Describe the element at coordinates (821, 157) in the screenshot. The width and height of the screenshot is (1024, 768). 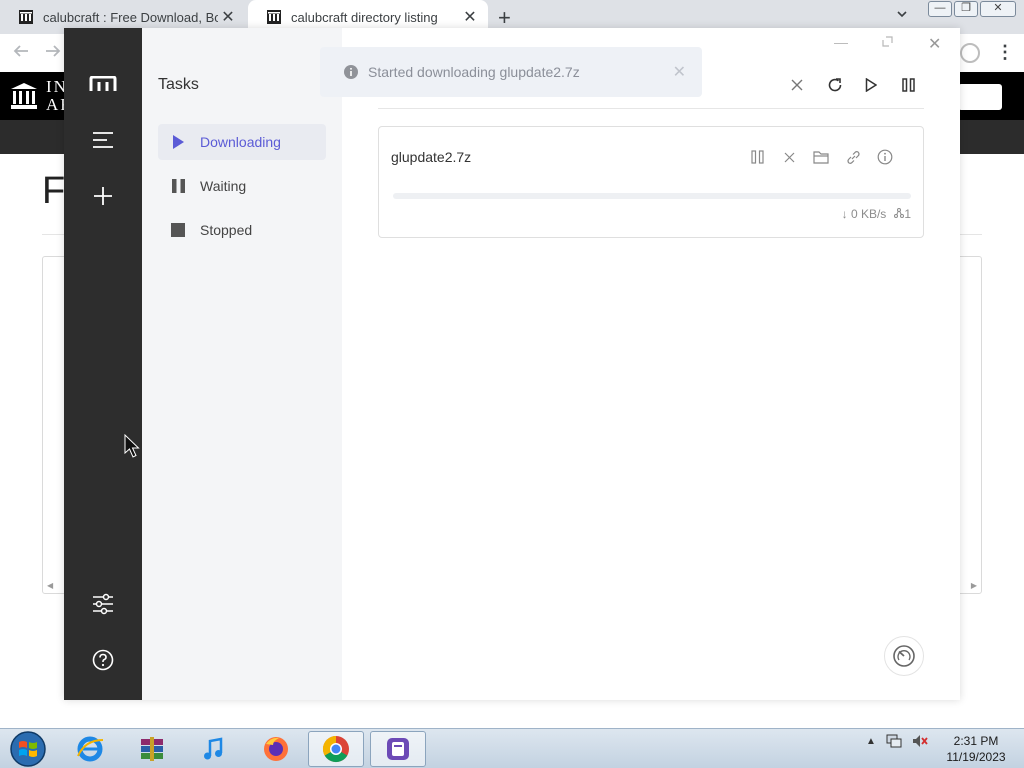
I see `task-folder-icon` at that location.